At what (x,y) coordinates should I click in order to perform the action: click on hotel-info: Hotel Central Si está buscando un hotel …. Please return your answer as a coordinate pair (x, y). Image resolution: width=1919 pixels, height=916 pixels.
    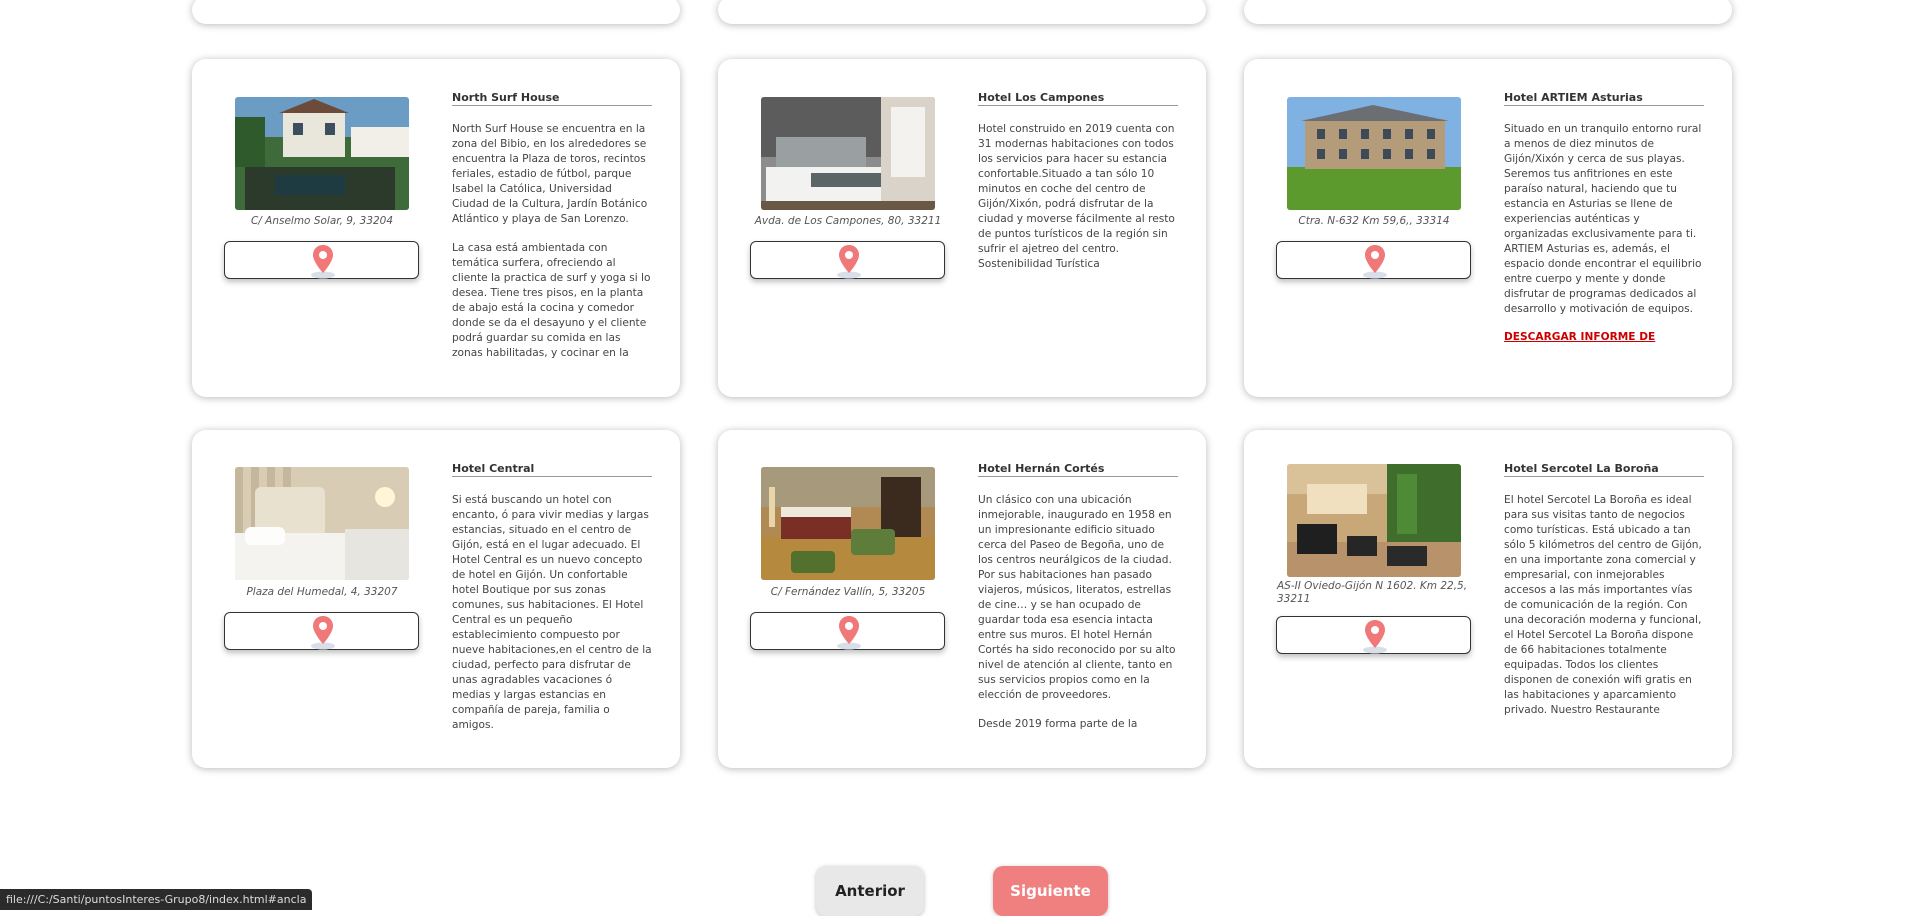
    Looking at the image, I should click on (552, 601).